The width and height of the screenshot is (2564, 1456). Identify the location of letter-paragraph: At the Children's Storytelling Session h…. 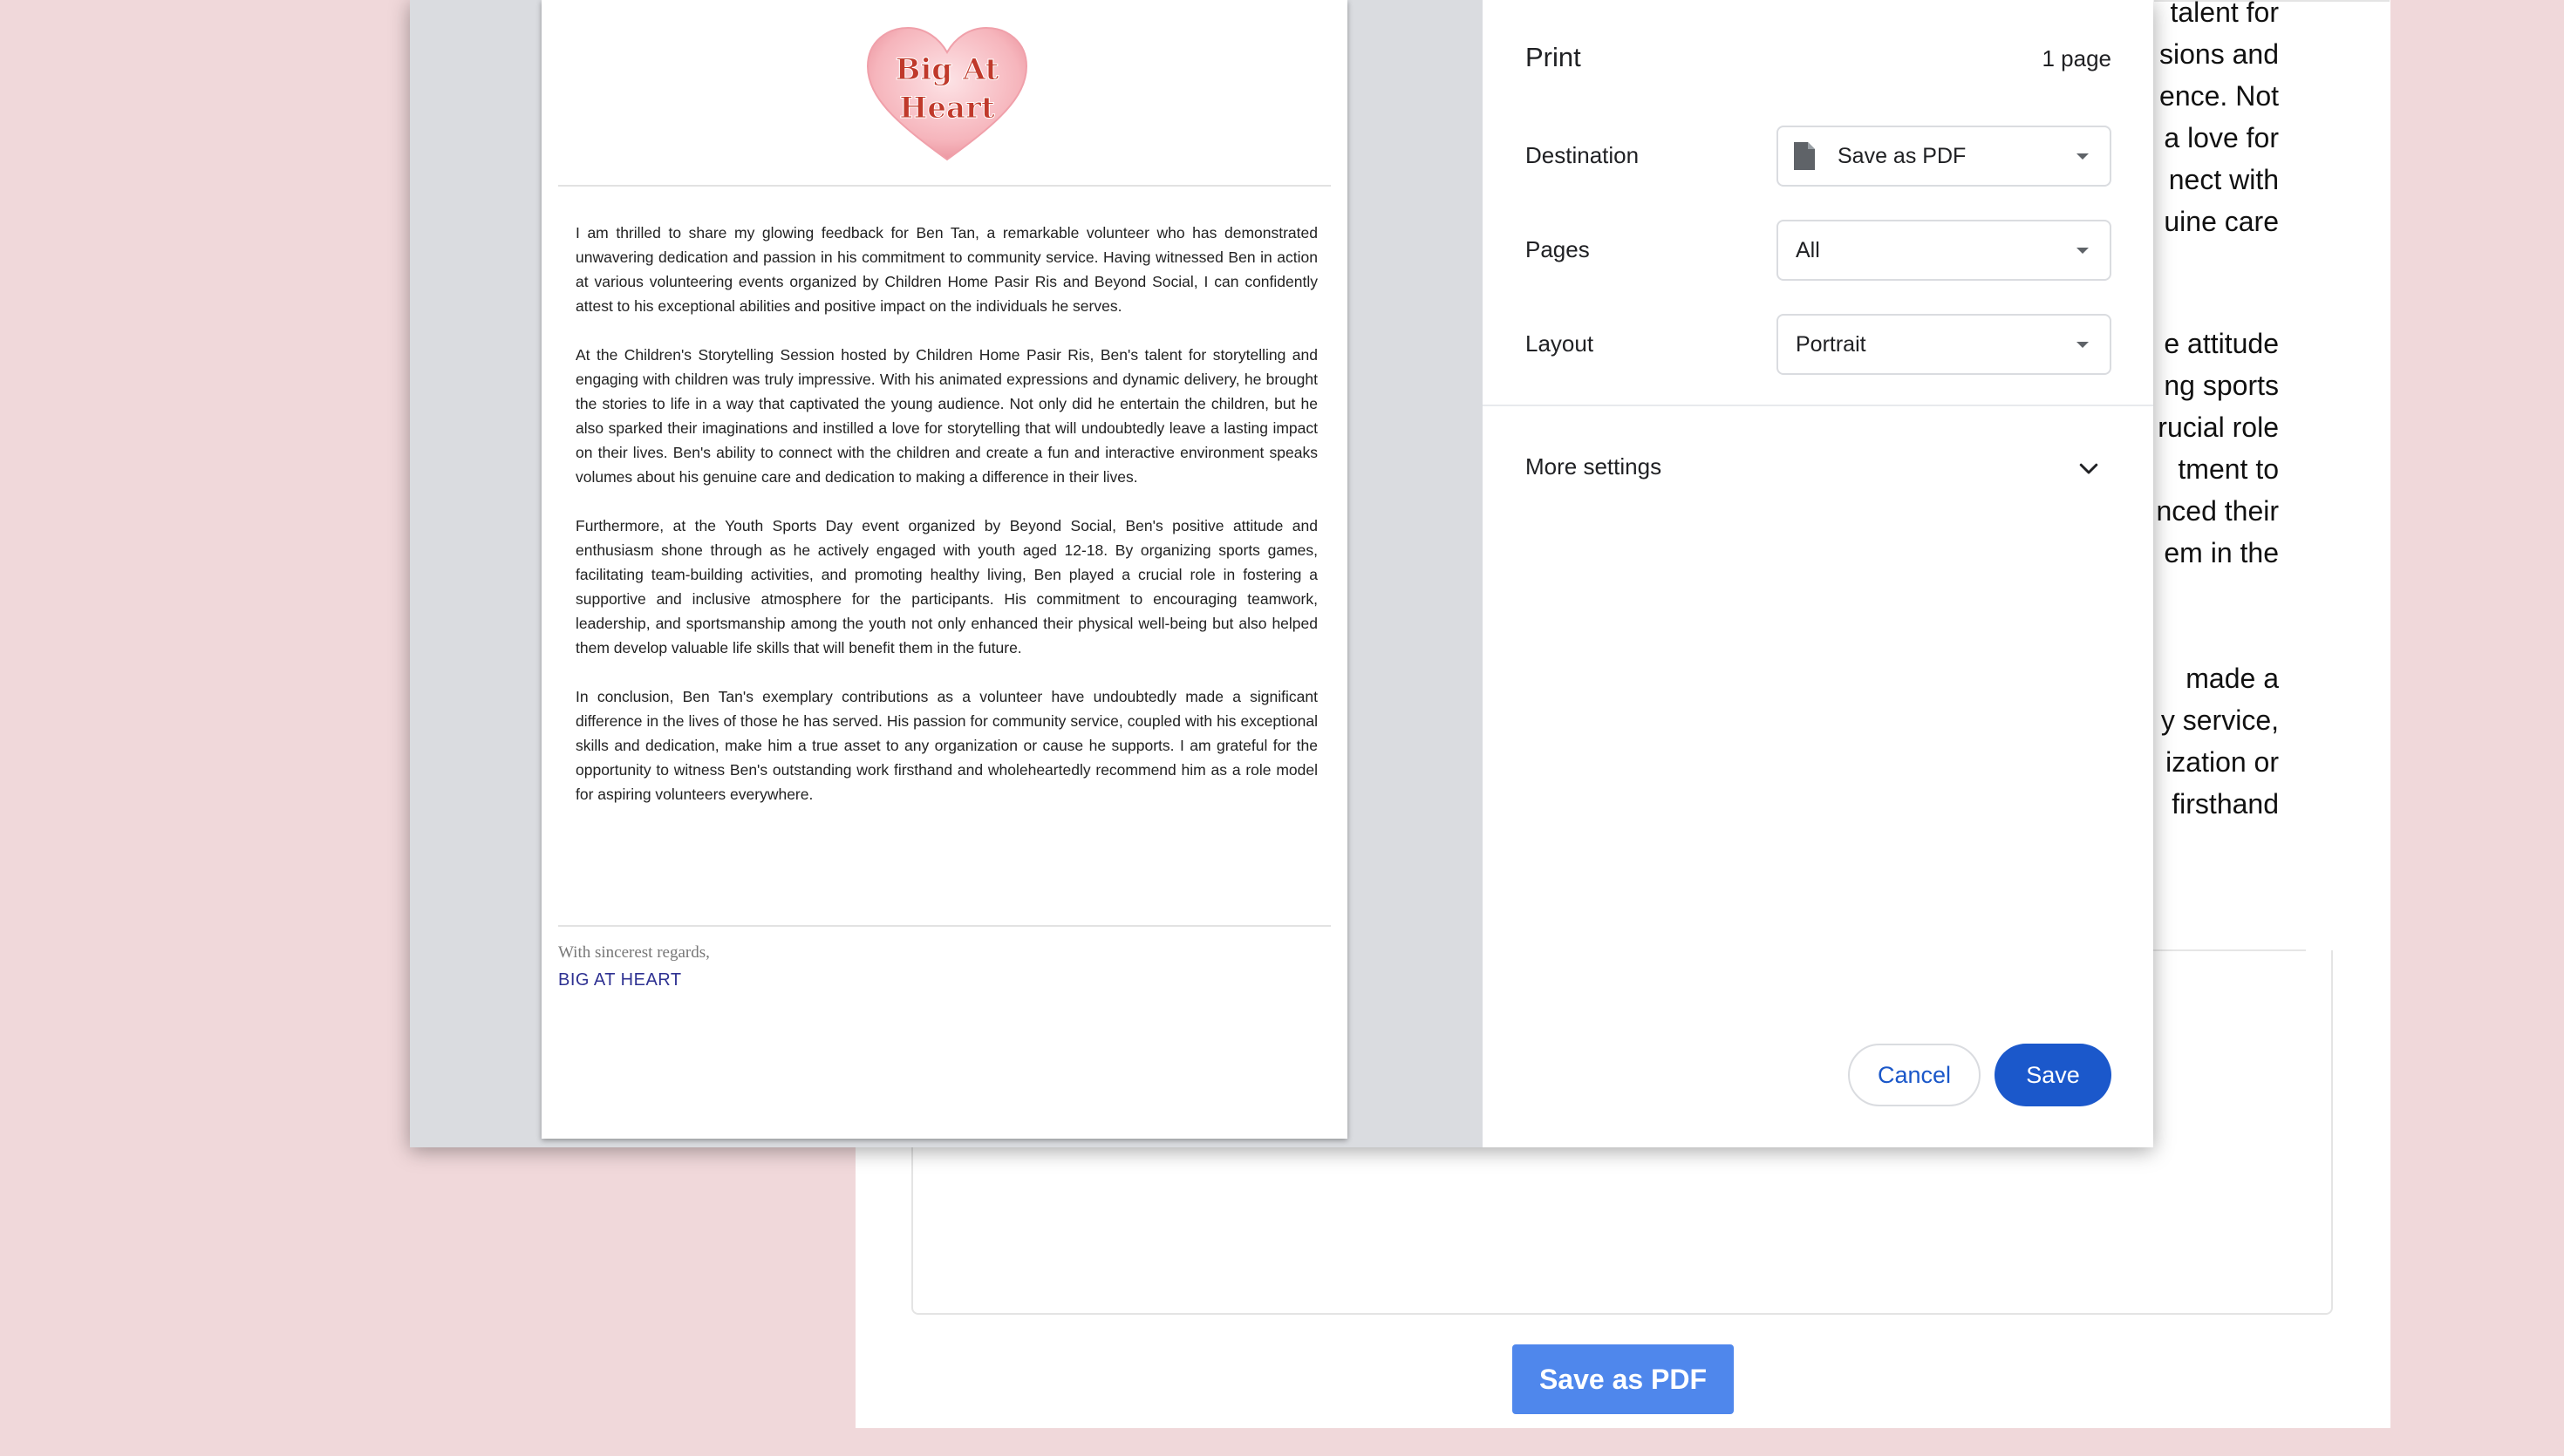
(947, 416).